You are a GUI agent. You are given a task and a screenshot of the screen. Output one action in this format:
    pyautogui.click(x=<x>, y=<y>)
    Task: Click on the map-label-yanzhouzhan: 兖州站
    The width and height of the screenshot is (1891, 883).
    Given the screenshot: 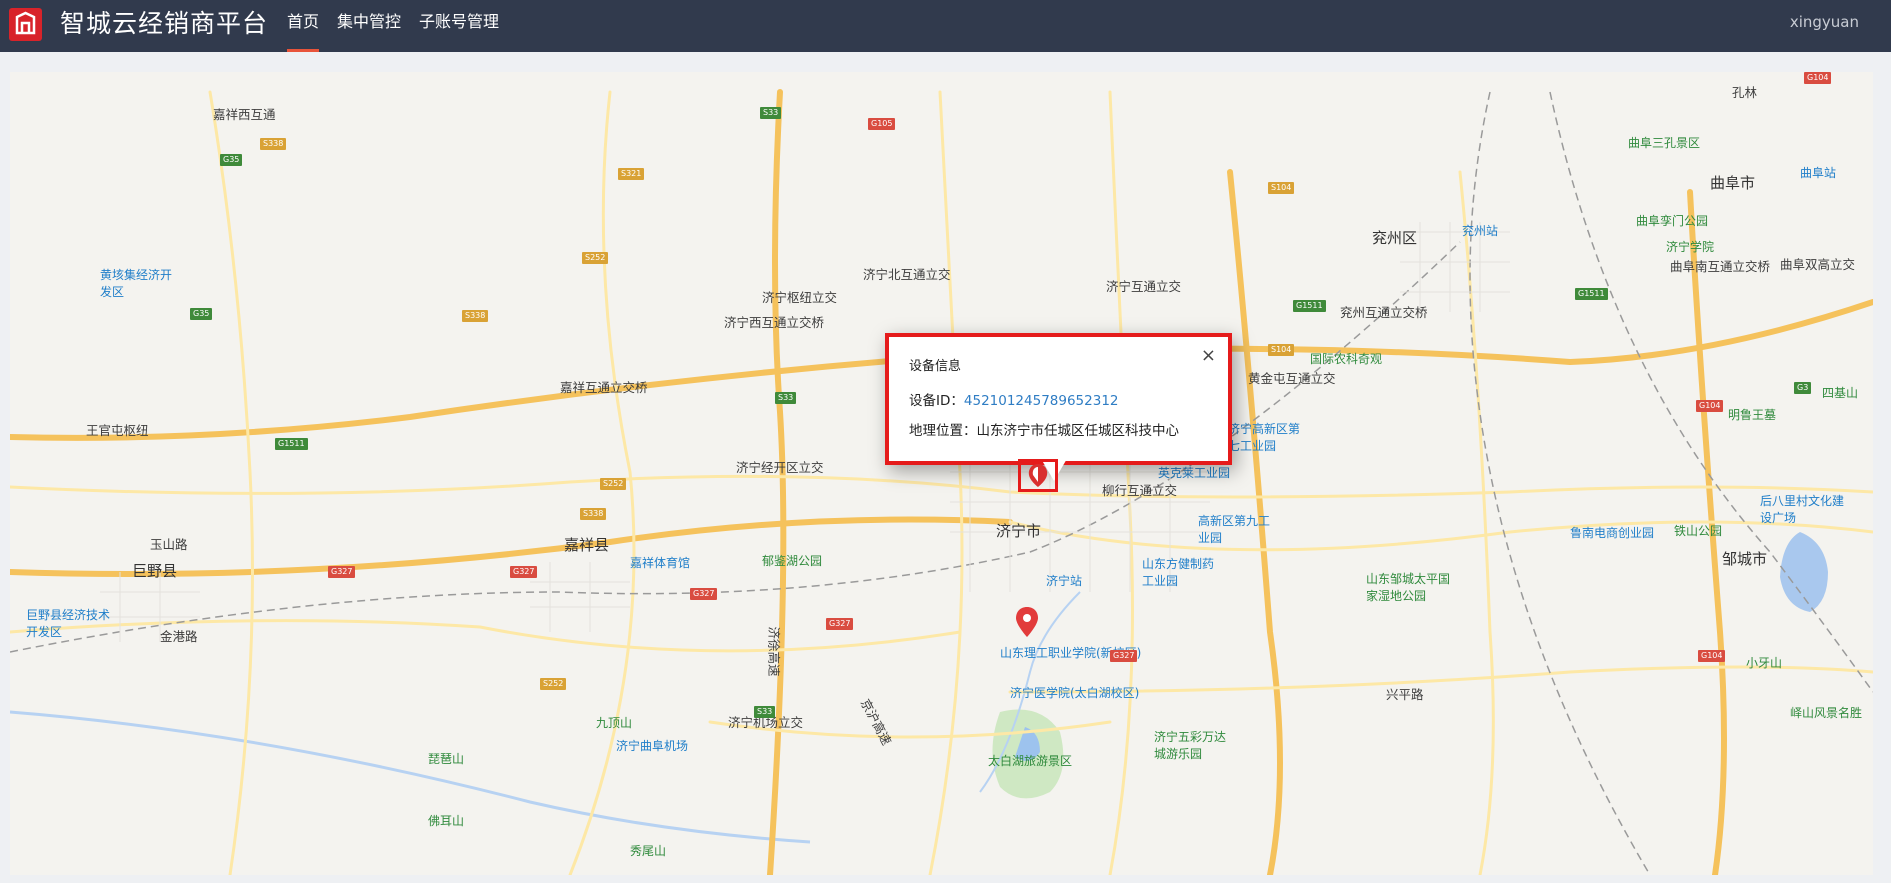 What is the action you would take?
    pyautogui.click(x=1480, y=231)
    